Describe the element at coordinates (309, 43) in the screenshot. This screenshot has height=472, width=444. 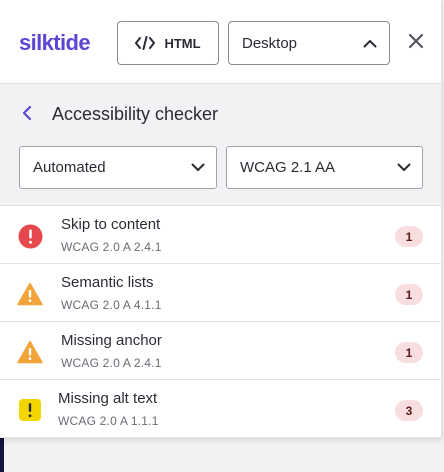
I see `device-select: Desktop` at that location.